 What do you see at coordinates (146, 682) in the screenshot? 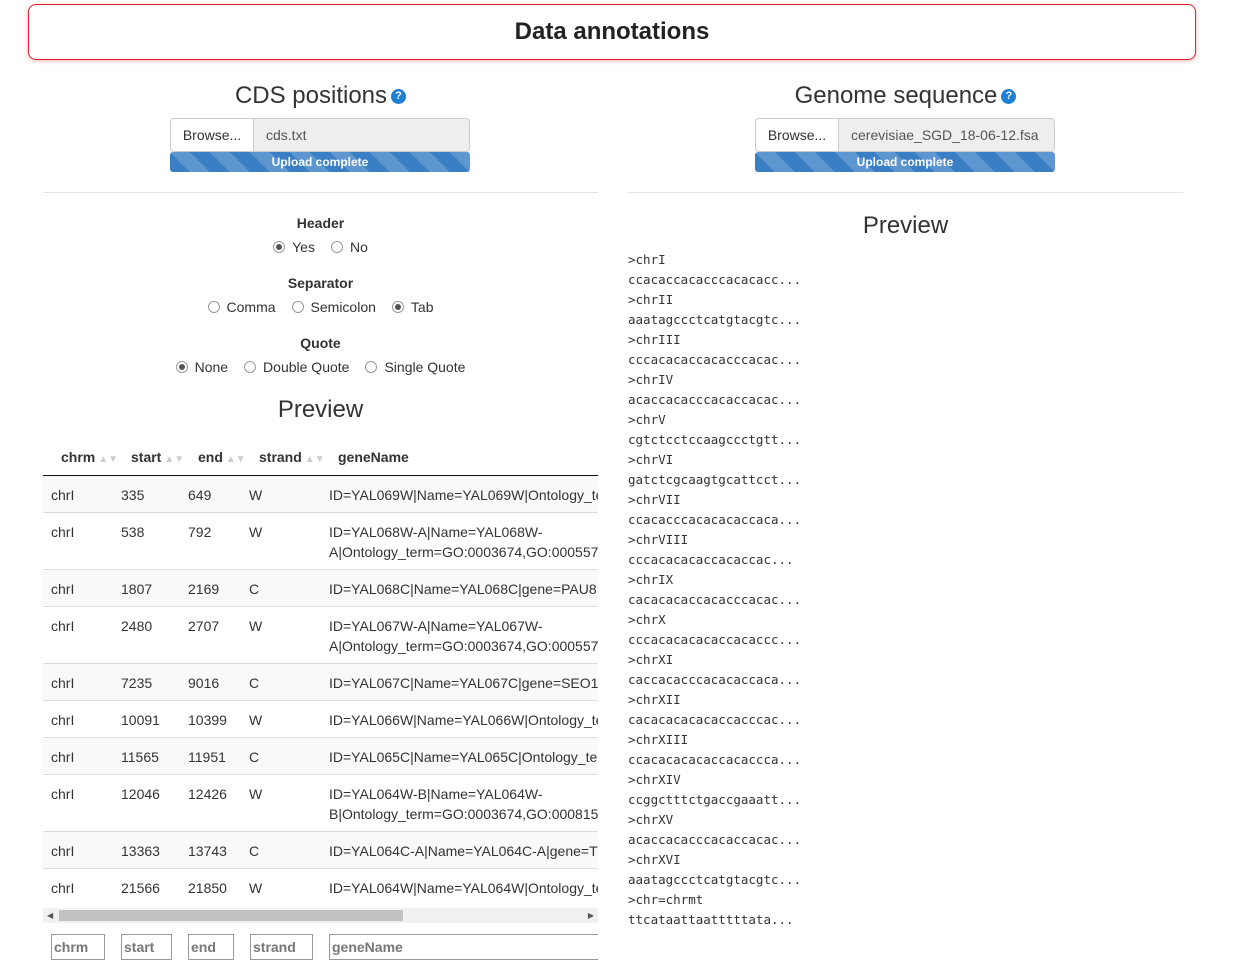
I see `table-cell-start: 7235` at bounding box center [146, 682].